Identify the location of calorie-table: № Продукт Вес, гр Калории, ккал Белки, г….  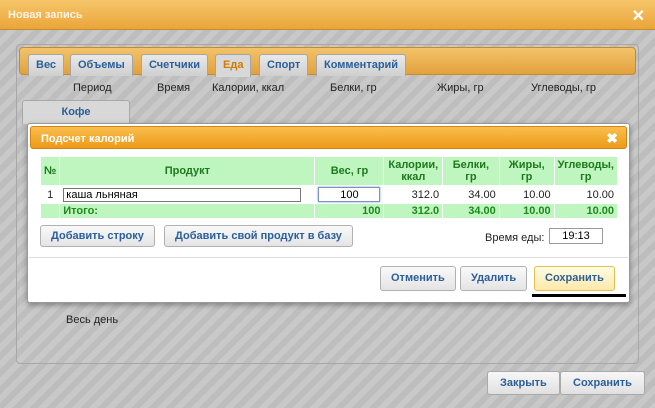
(329, 187).